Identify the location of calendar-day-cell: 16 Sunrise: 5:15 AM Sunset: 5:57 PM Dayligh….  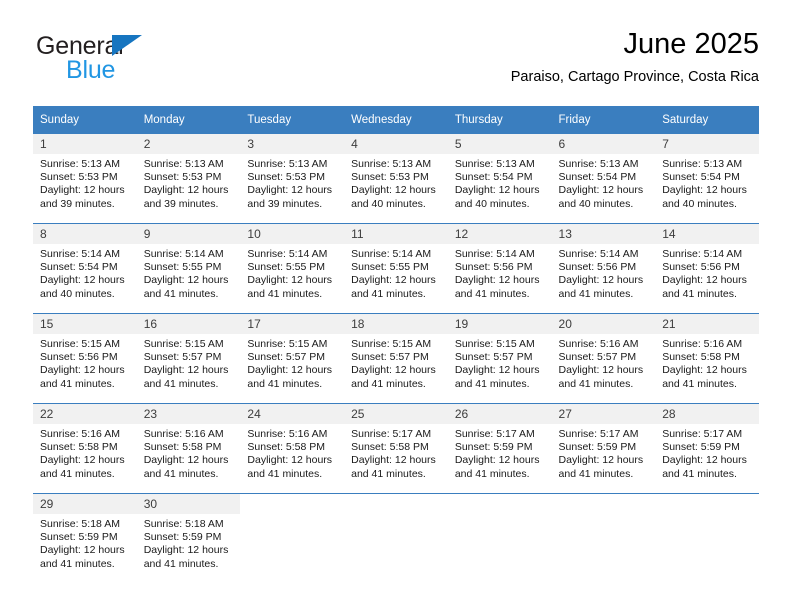
(188, 358).